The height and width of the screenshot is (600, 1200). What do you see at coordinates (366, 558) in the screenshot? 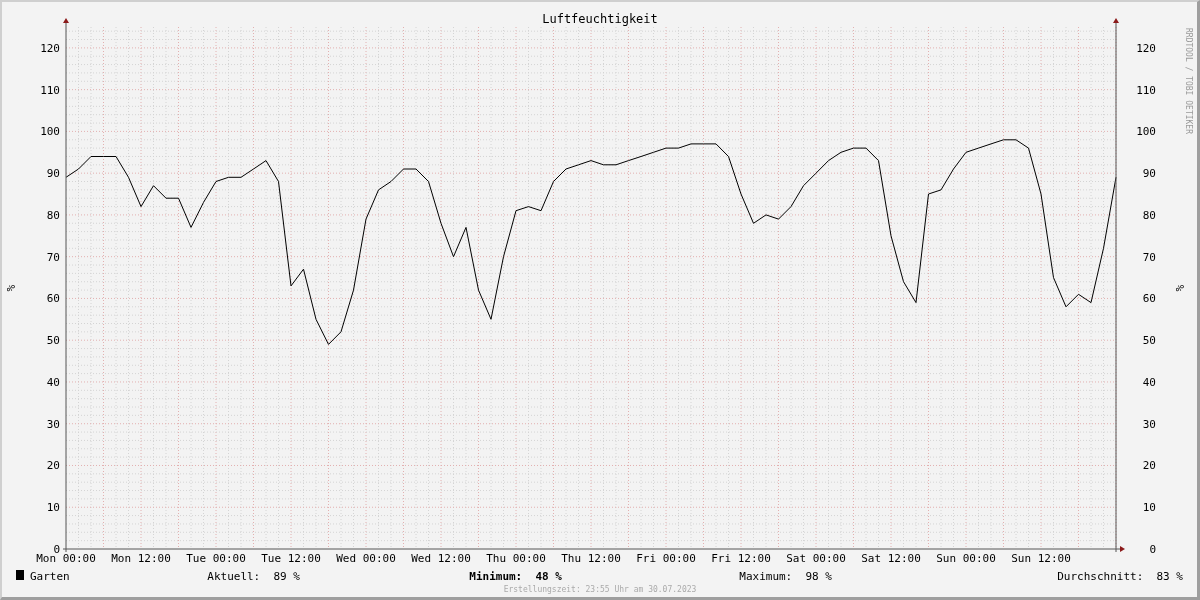
I see `x-tick-label: Wed 00:00` at bounding box center [366, 558].